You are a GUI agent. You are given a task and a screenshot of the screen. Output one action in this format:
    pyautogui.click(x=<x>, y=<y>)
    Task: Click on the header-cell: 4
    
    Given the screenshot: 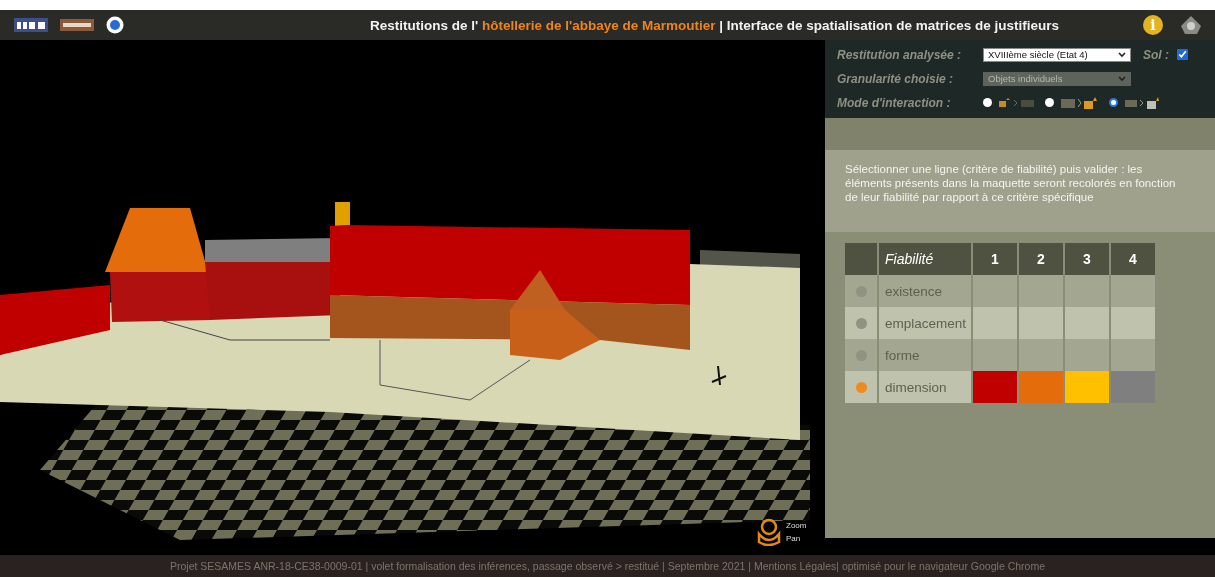 What is the action you would take?
    pyautogui.click(x=1133, y=259)
    